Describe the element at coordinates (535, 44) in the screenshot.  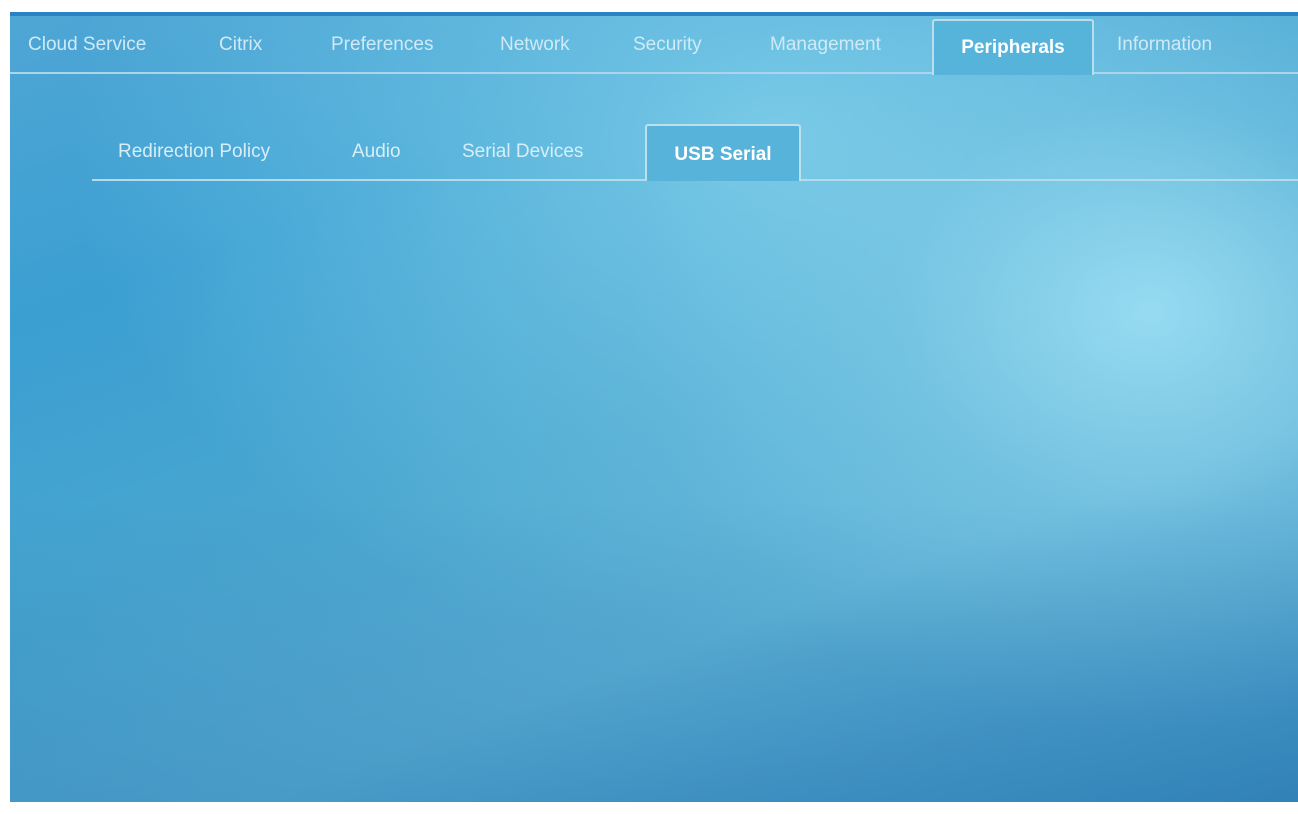
I see `tab-network: Network` at that location.